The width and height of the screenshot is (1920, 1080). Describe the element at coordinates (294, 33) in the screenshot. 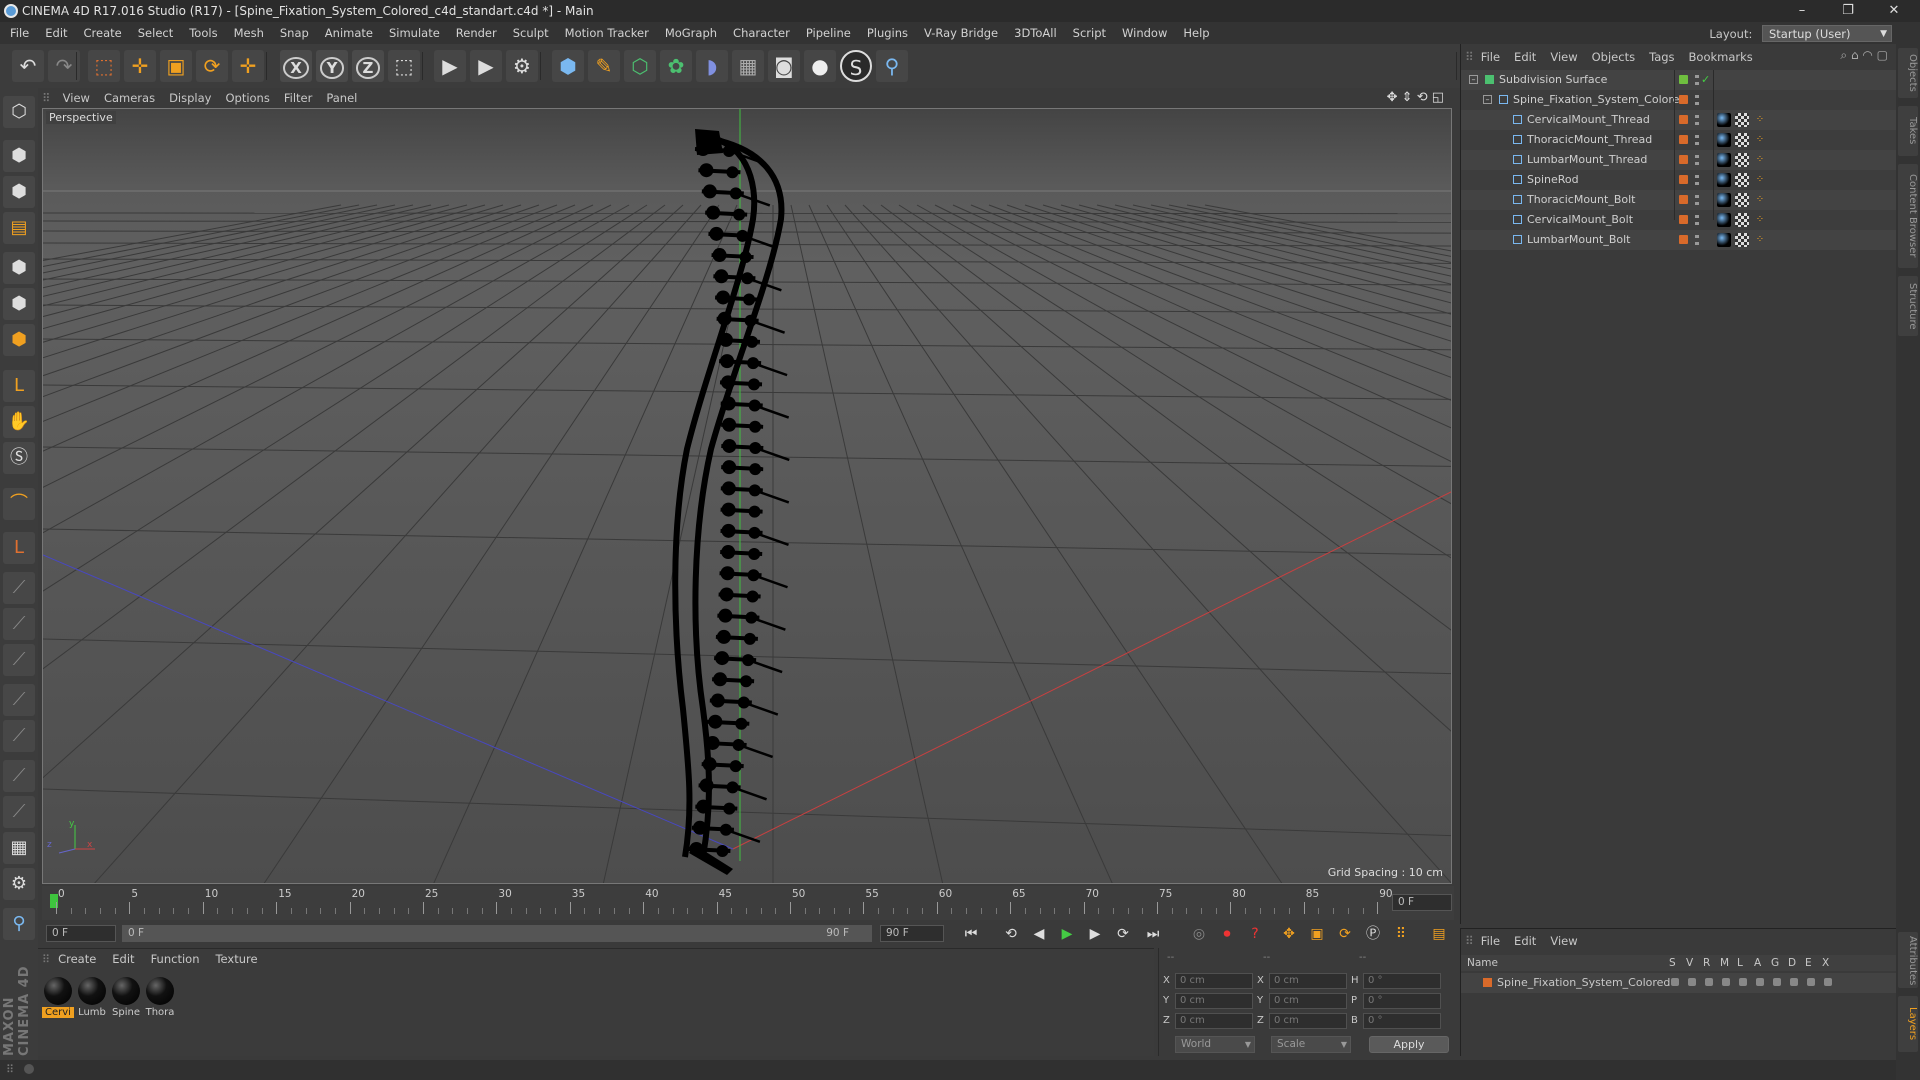

I see `menu-snap: Snap` at that location.